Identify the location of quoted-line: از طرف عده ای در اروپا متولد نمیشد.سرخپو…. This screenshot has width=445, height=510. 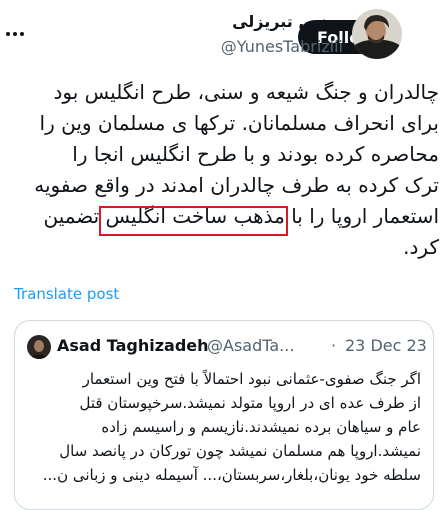
(250, 403).